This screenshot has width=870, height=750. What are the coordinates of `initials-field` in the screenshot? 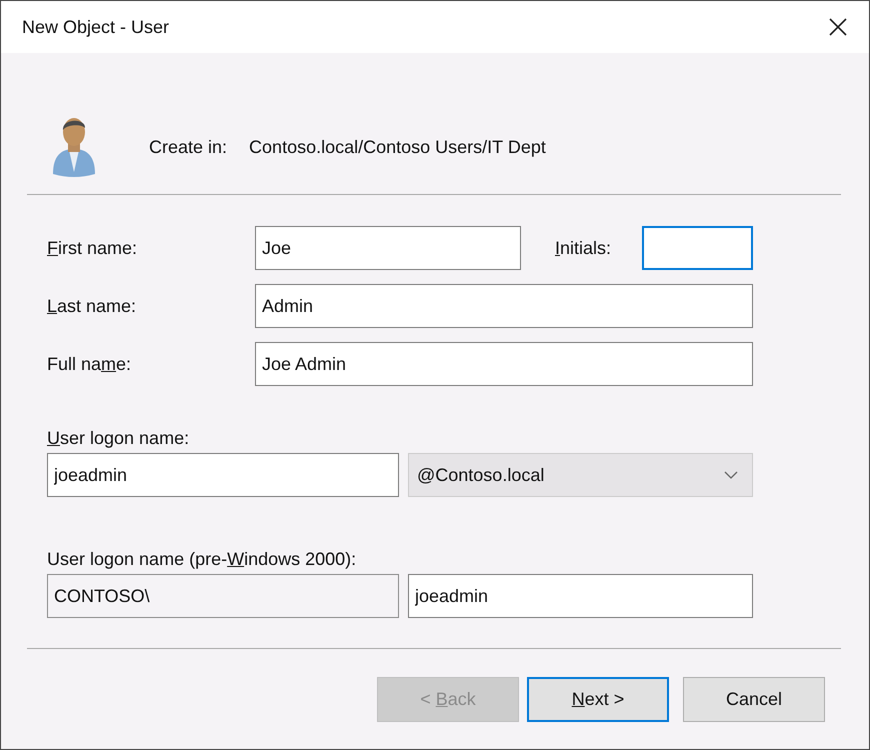 It's located at (697, 248).